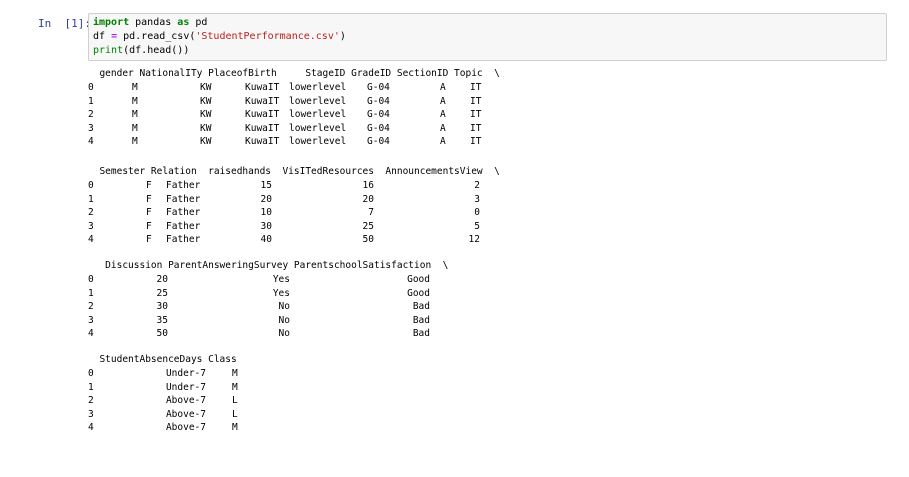 The height and width of the screenshot is (477, 909). What do you see at coordinates (162, 334) in the screenshot?
I see `cell-discussion: 50` at bounding box center [162, 334].